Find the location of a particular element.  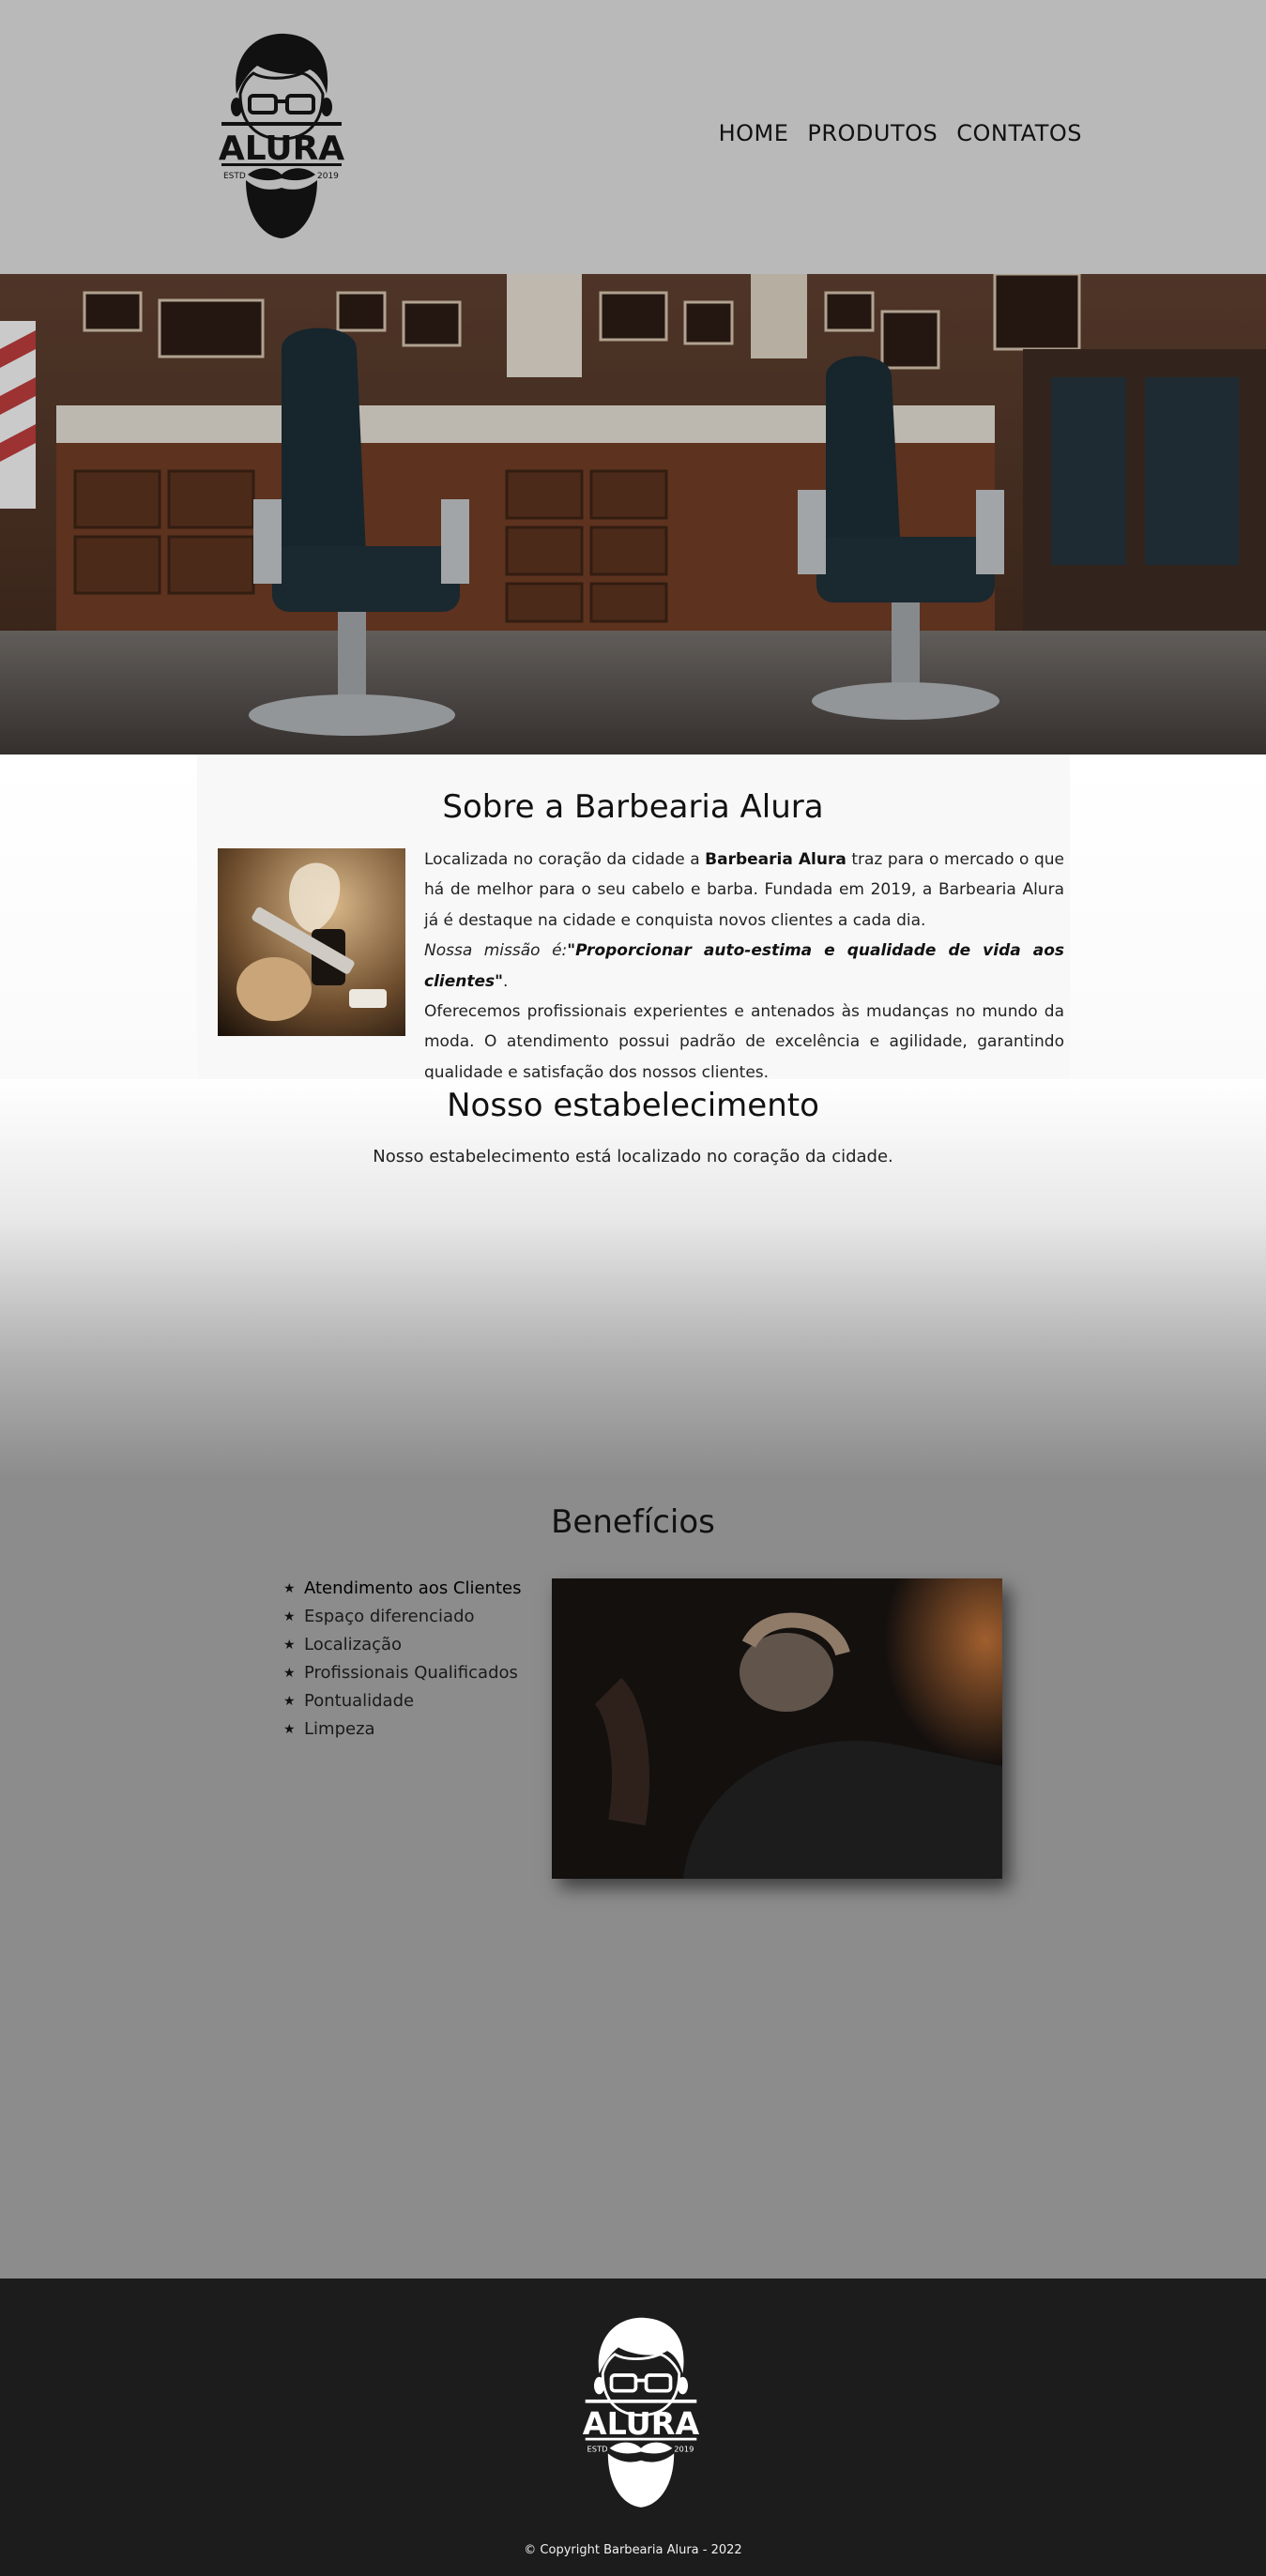

main-nav: HOME PRODUTOS CONTATOS is located at coordinates (900, 133).